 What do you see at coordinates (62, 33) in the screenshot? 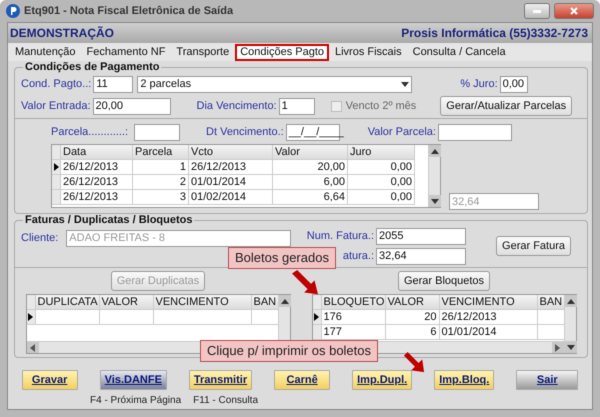
I see `company-name: DEMONSTRAÇÃO` at bounding box center [62, 33].